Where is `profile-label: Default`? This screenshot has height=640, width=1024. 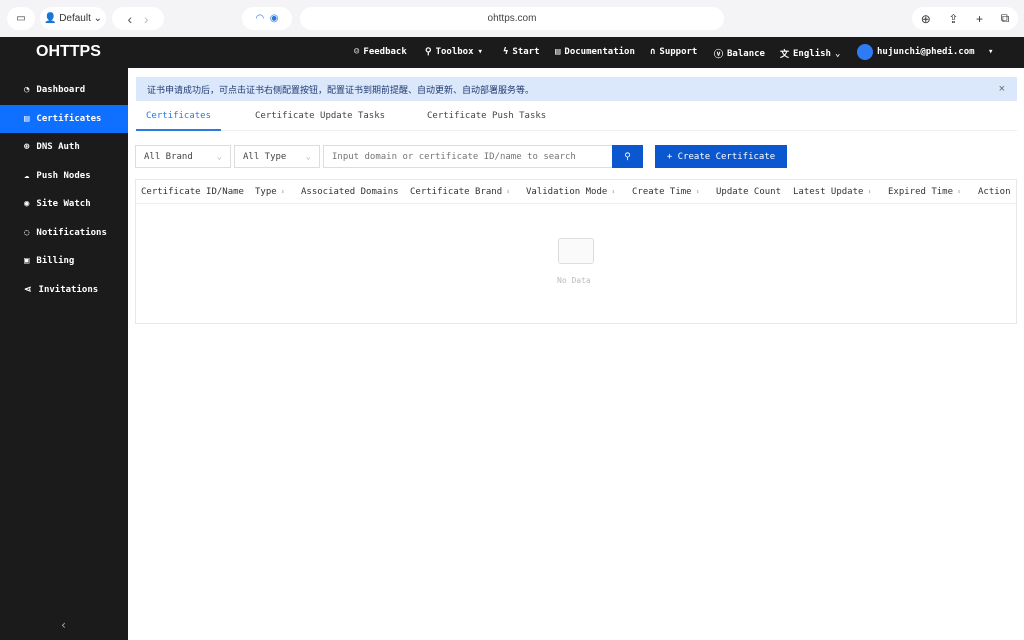
profile-label: Default is located at coordinates (75, 18).